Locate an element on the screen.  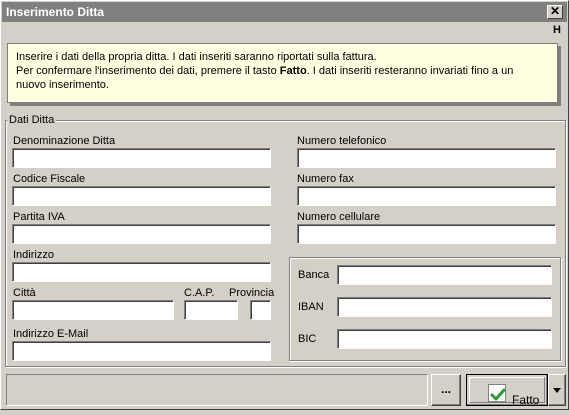
telefono-input is located at coordinates (426, 158).